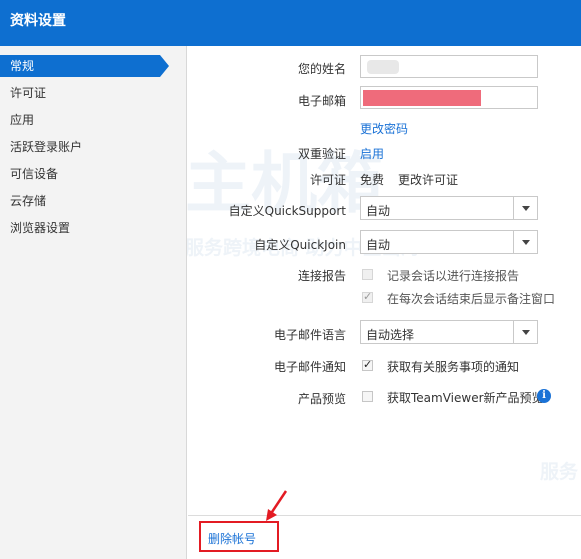 The width and height of the screenshot is (581, 559). I want to click on license-value: 免费, so click(372, 180).